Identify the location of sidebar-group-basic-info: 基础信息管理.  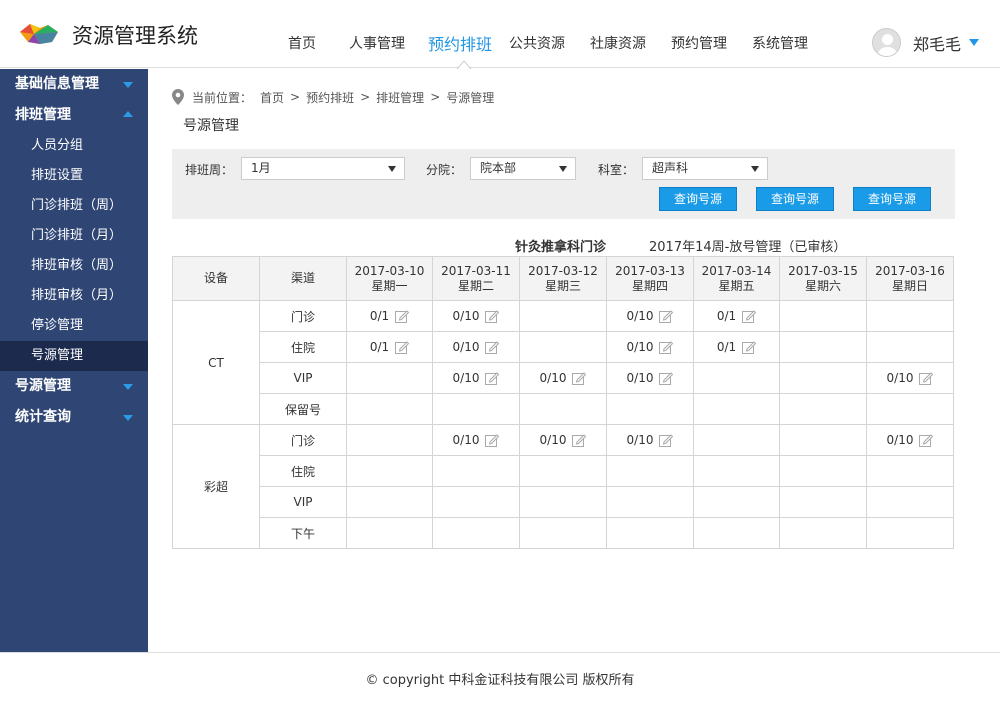
(74, 84).